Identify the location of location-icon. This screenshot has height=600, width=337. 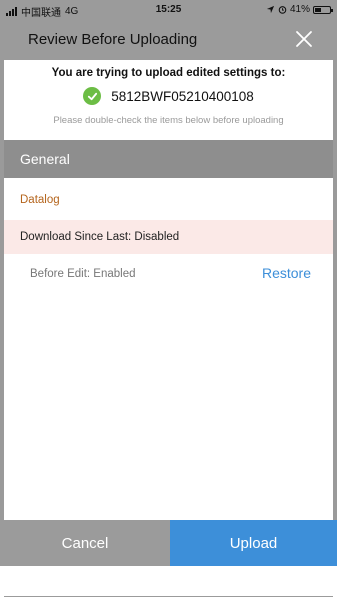
(270, 9).